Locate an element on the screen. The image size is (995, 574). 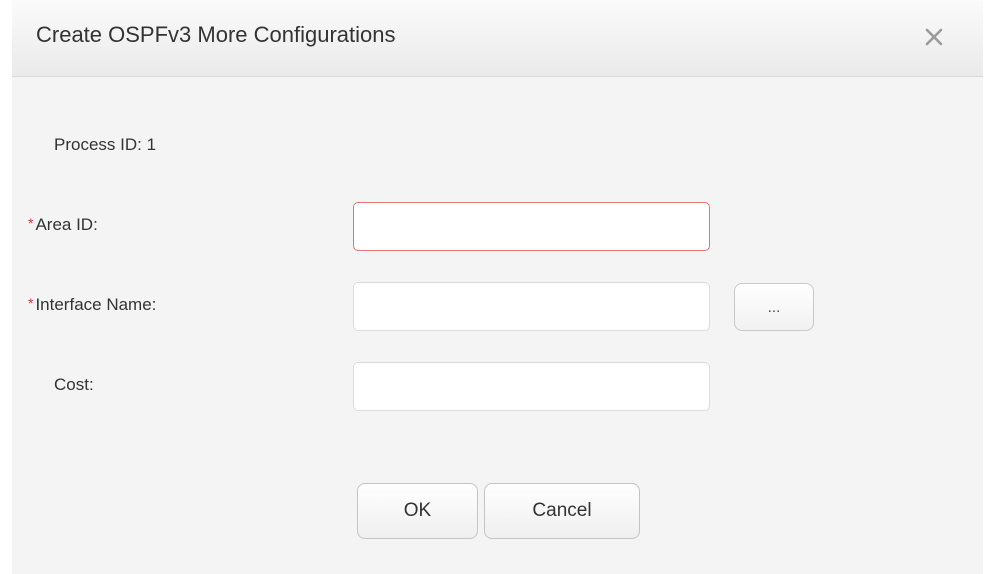
area-id-input is located at coordinates (531, 226).